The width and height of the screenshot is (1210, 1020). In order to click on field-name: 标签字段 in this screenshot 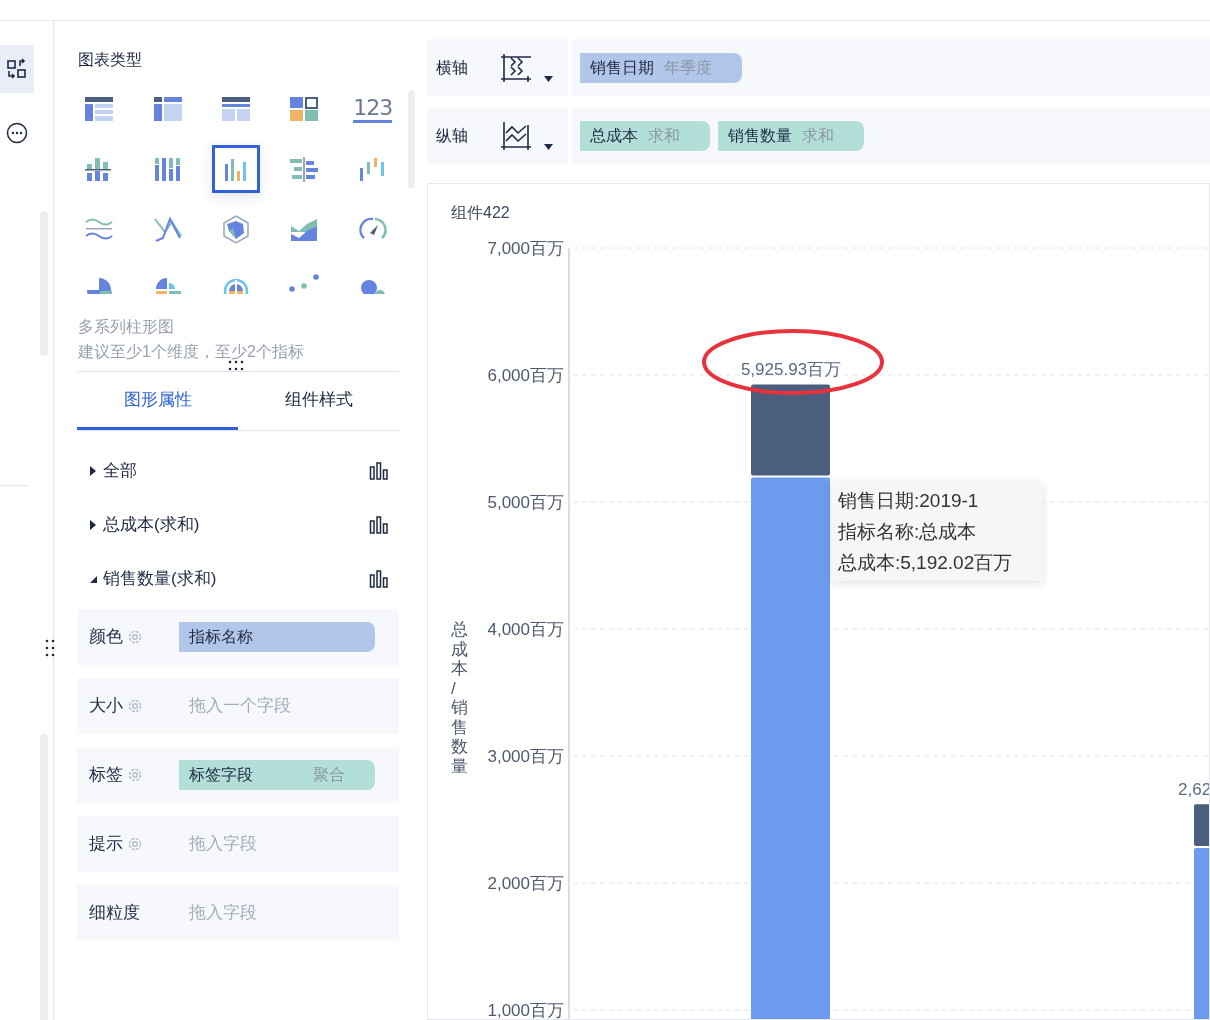, I will do `click(221, 775)`.